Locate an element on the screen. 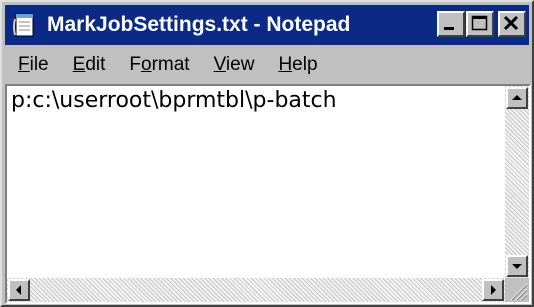  resize-grip-icon is located at coordinates (519, 292).